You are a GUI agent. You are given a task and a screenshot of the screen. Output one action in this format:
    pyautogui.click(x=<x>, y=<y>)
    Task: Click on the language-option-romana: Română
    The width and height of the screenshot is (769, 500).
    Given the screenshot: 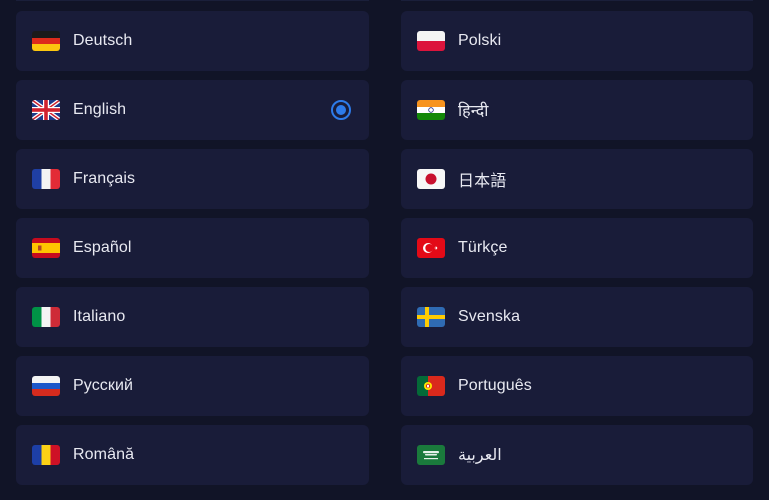 What is the action you would take?
    pyautogui.click(x=192, y=455)
    